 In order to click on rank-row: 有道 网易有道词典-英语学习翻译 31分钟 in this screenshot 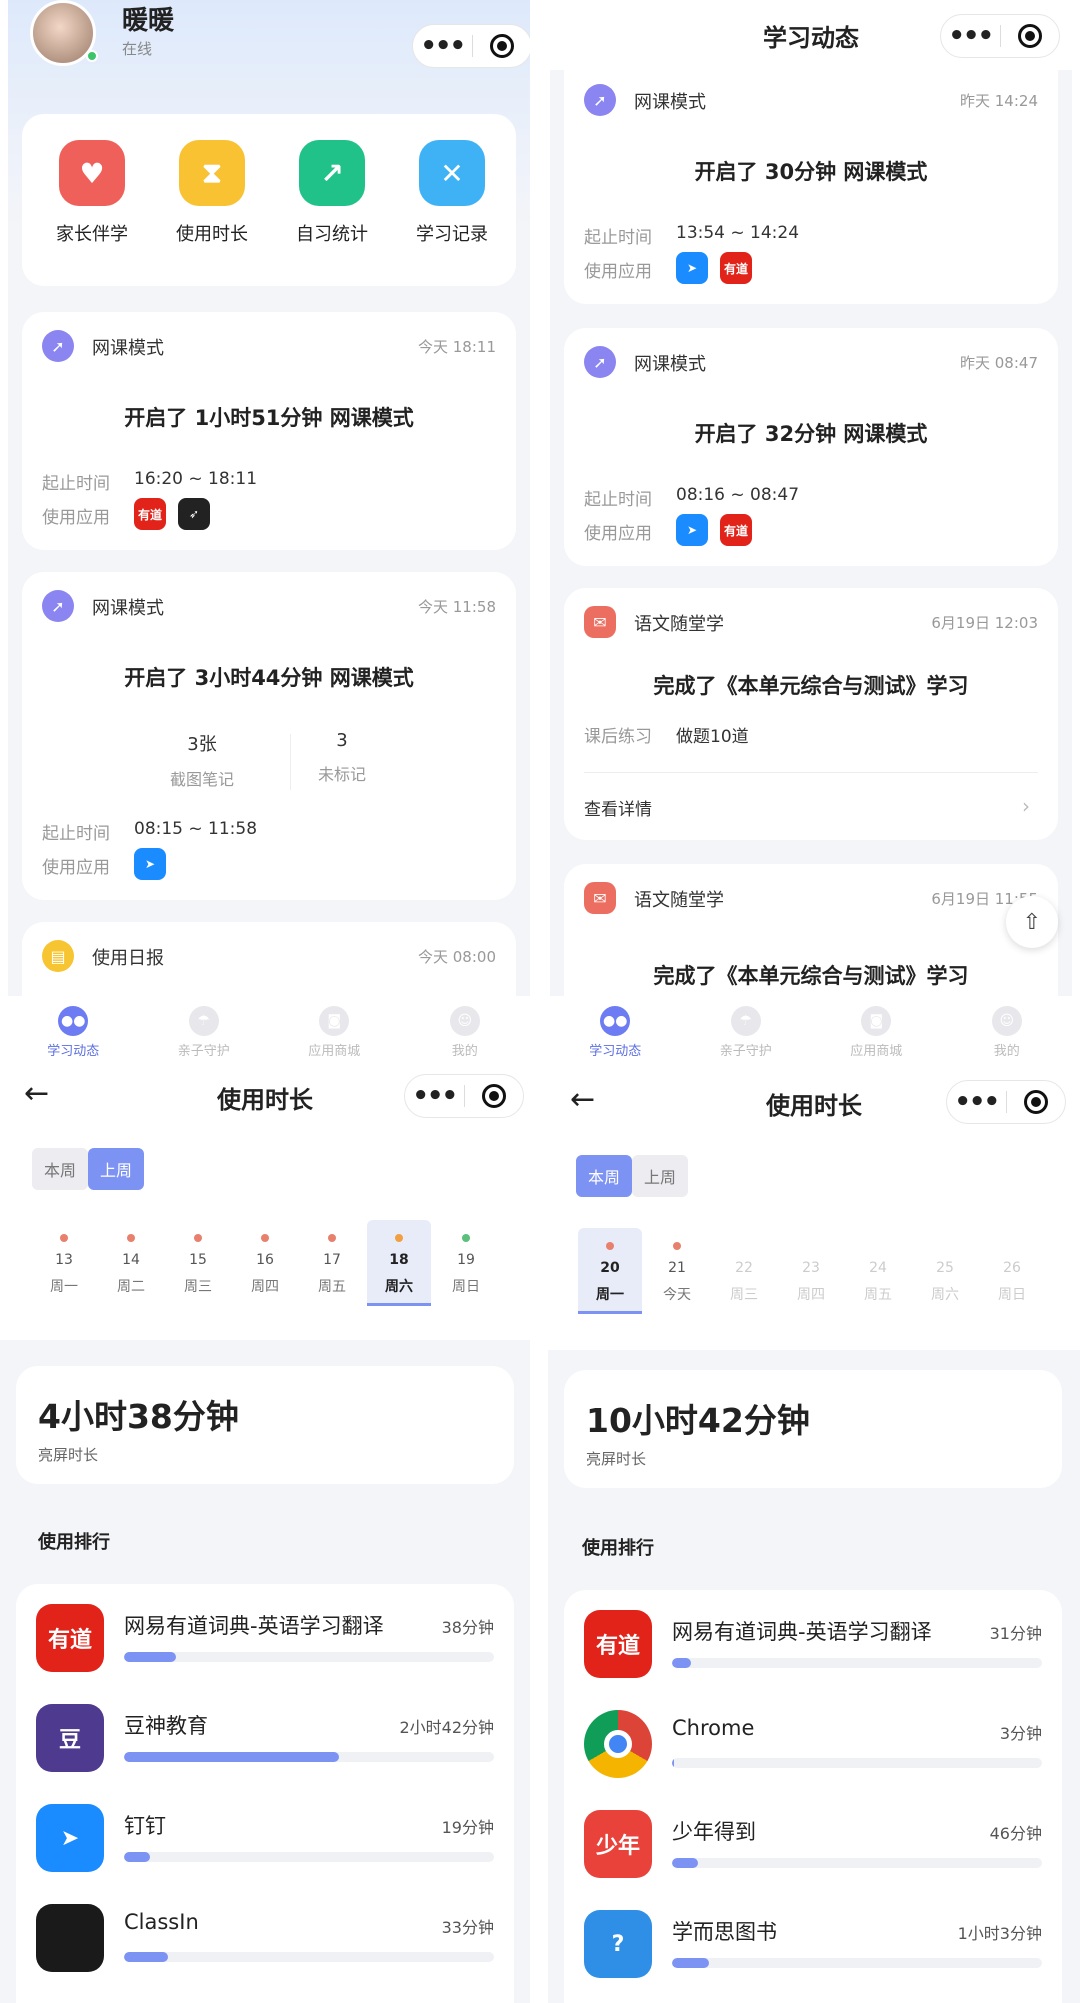, I will do `click(813, 1650)`.